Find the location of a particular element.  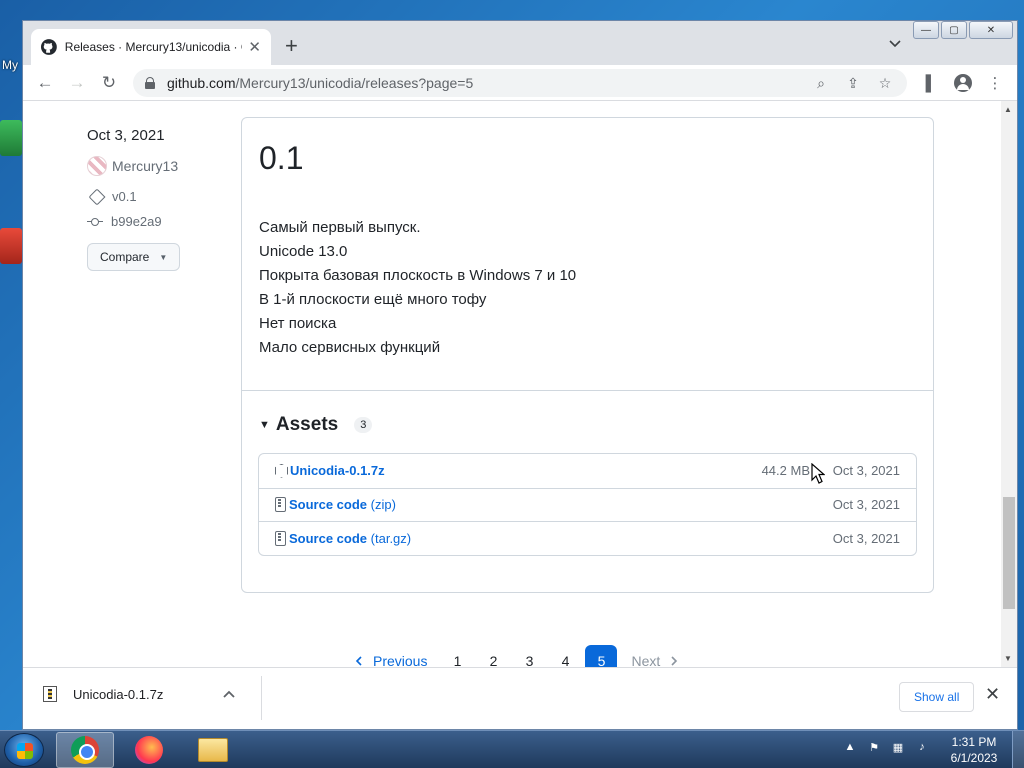

download-separator is located at coordinates (261, 698).